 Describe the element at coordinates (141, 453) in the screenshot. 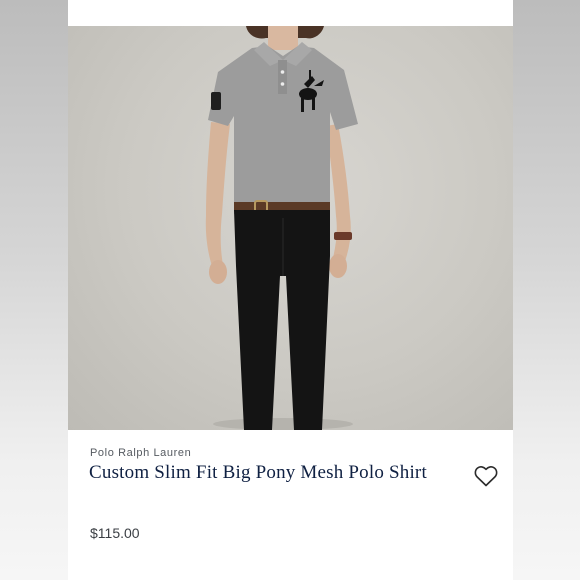

I see `product-brand: Polo Ralph Lauren` at that location.